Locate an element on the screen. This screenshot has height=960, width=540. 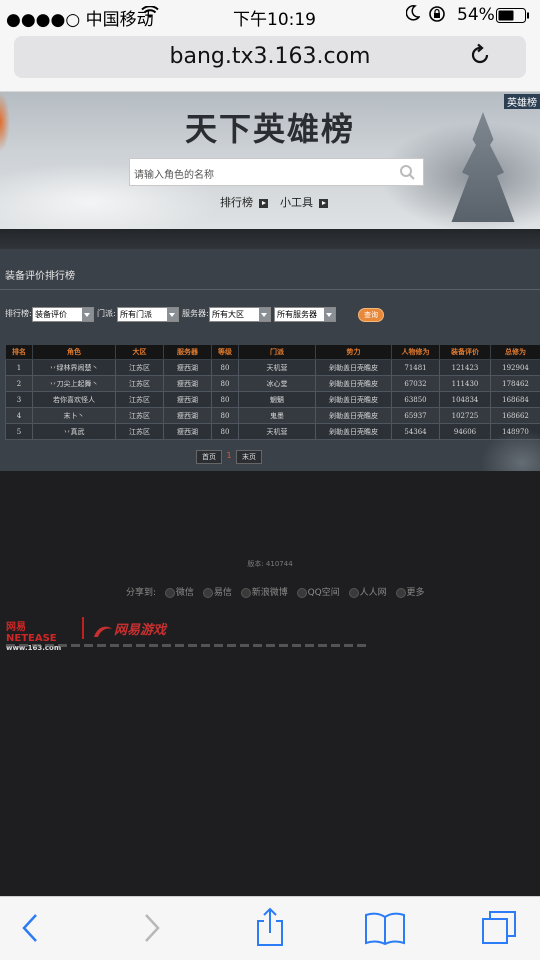
share-weibo: 新浪微博 is located at coordinates (264, 591).